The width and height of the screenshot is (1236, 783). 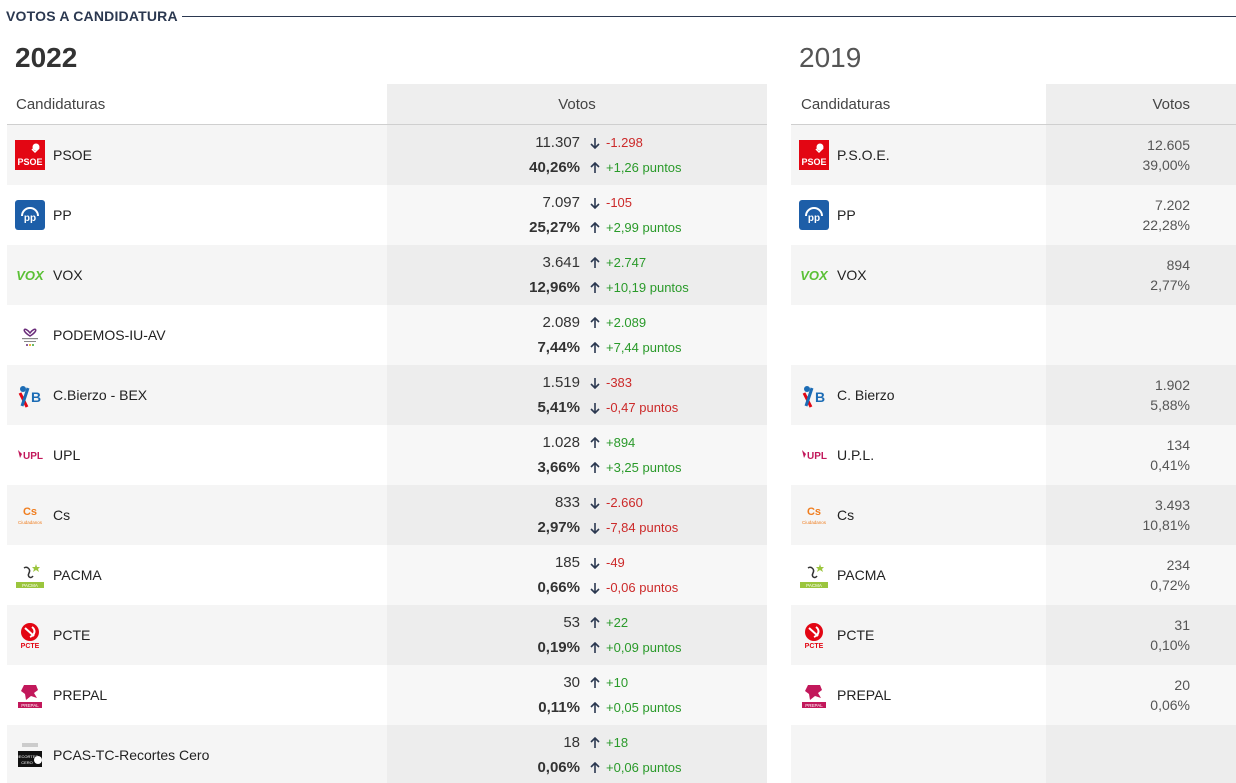 What do you see at coordinates (577, 707) in the screenshot?
I see `percent-line: 0,11% +0,05 puntos` at bounding box center [577, 707].